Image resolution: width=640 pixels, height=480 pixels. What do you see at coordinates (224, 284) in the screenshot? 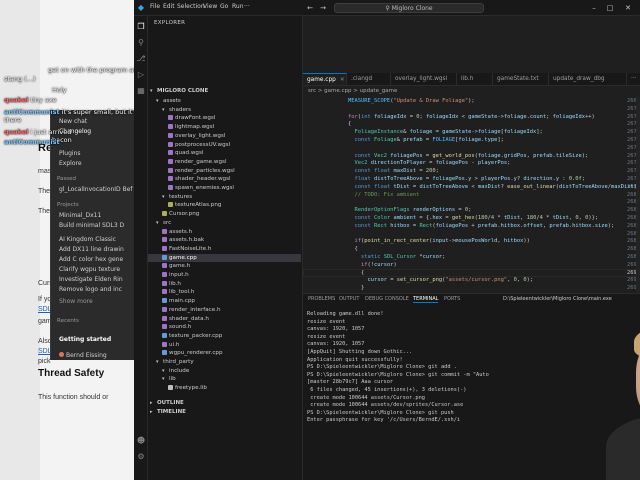
I see `file-item: lib.h` at bounding box center [224, 284].